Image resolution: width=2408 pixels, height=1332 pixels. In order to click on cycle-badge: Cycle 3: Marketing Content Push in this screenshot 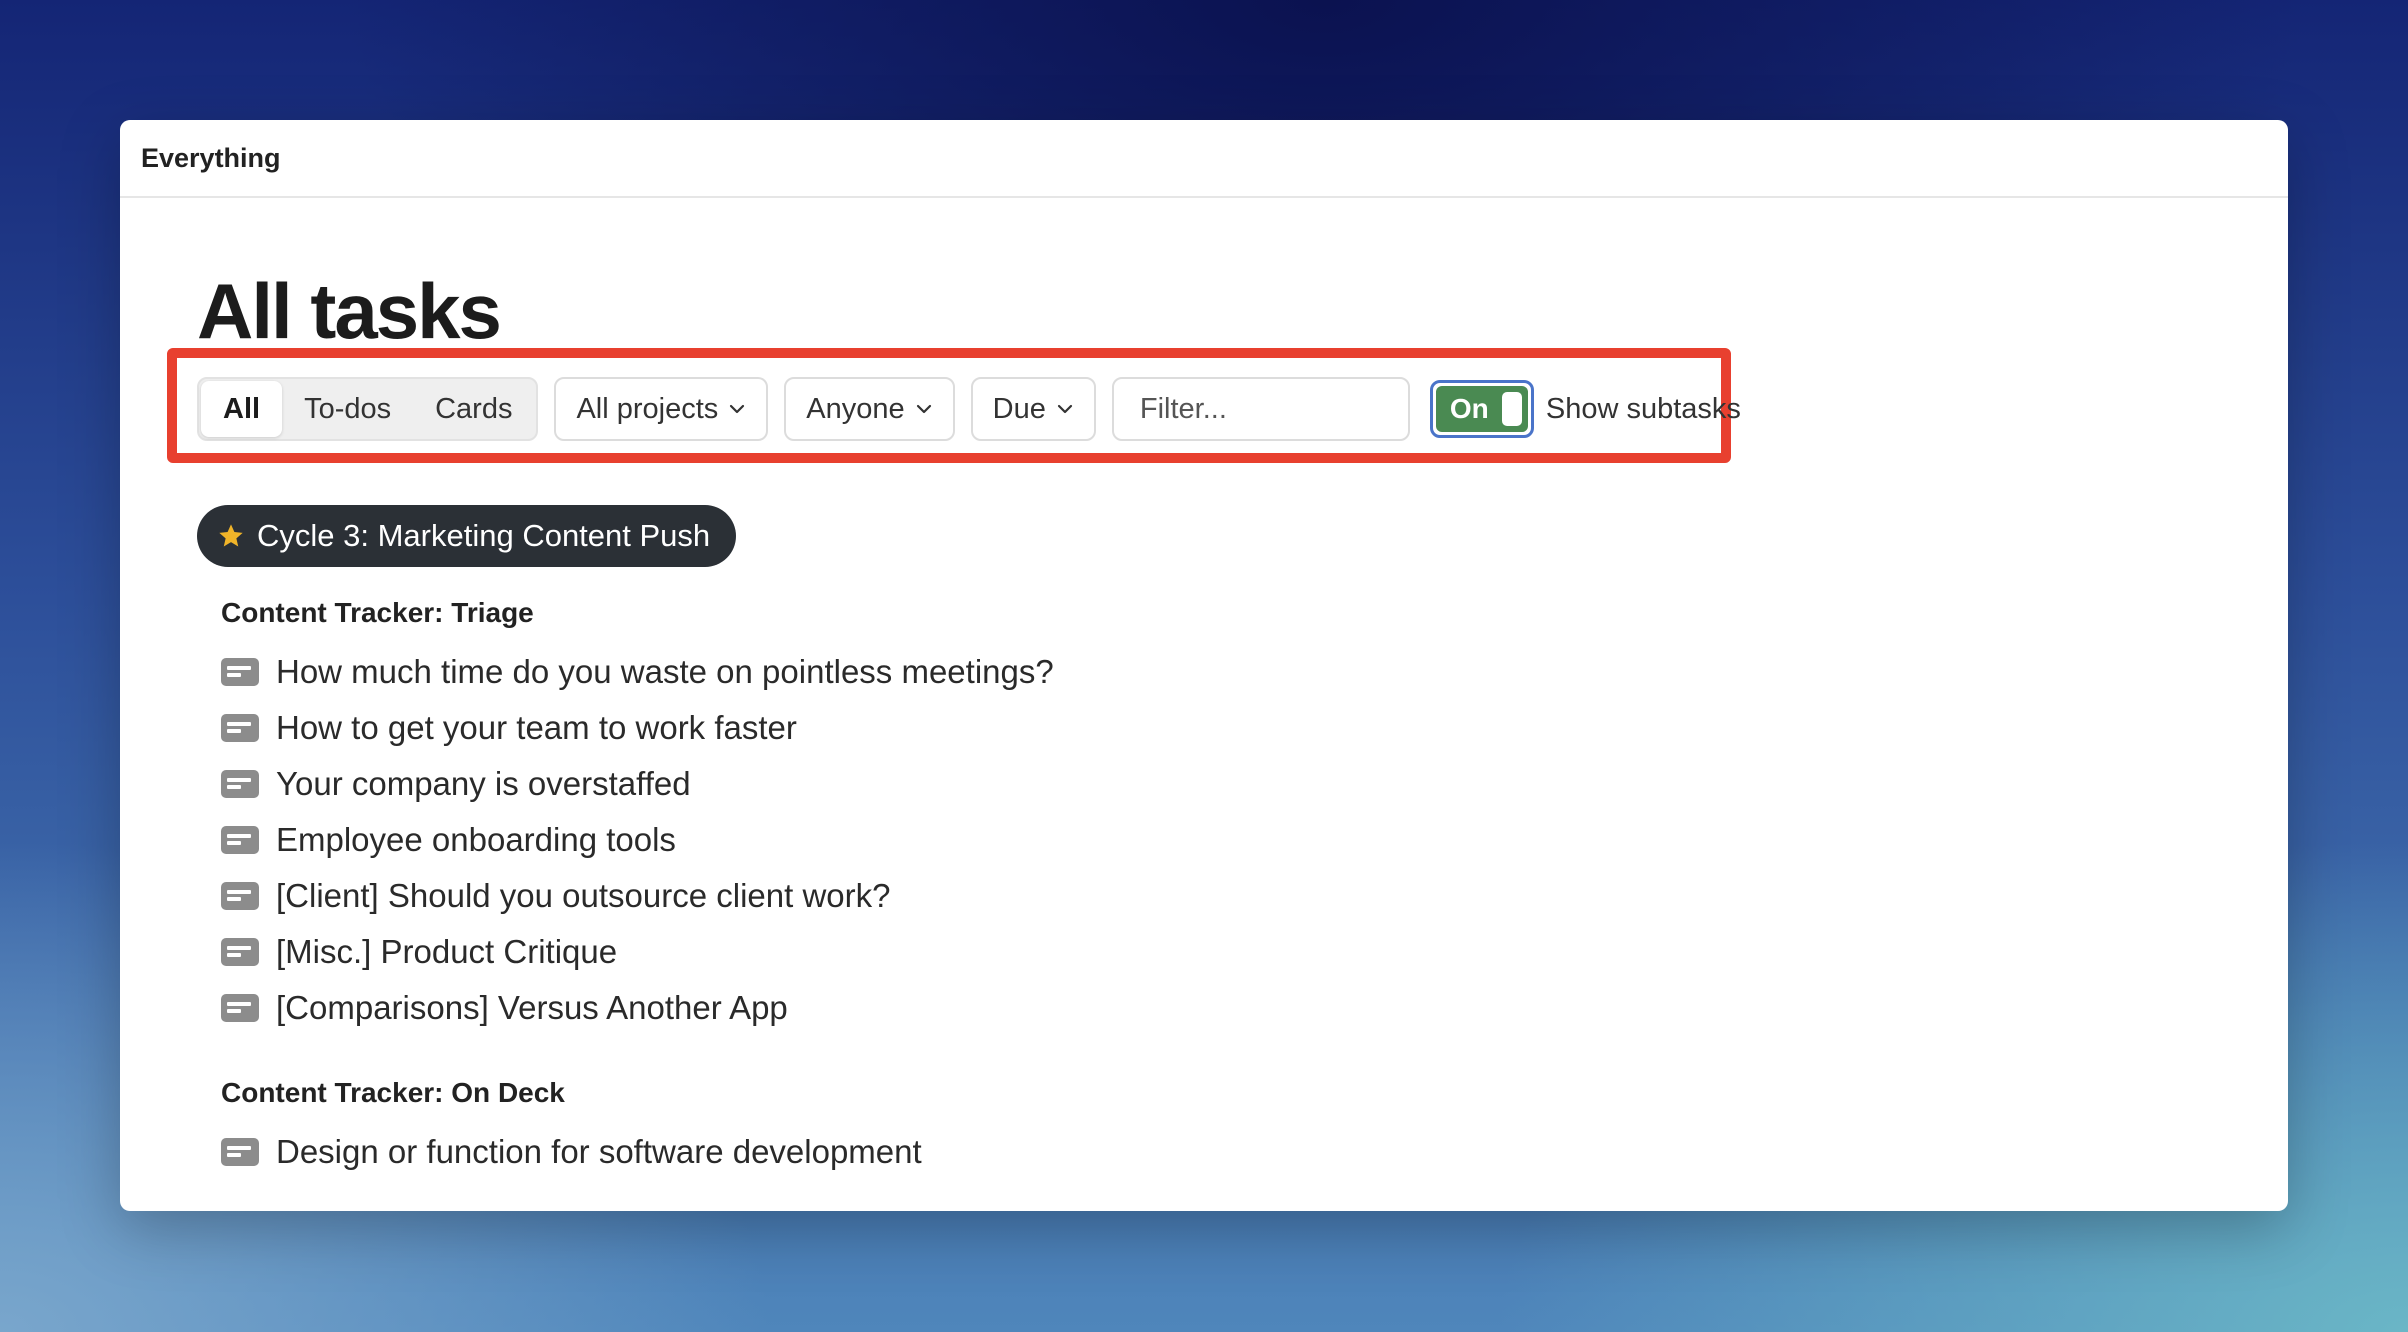, I will do `click(467, 536)`.